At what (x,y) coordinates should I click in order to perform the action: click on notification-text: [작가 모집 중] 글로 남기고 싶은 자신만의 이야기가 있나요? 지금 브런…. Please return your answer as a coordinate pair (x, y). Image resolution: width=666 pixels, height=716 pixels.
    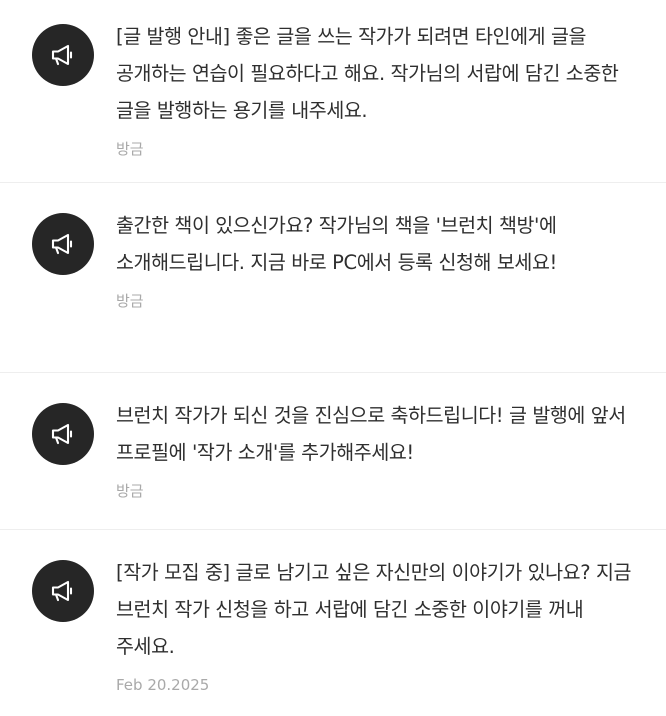
    Looking at the image, I should click on (374, 609).